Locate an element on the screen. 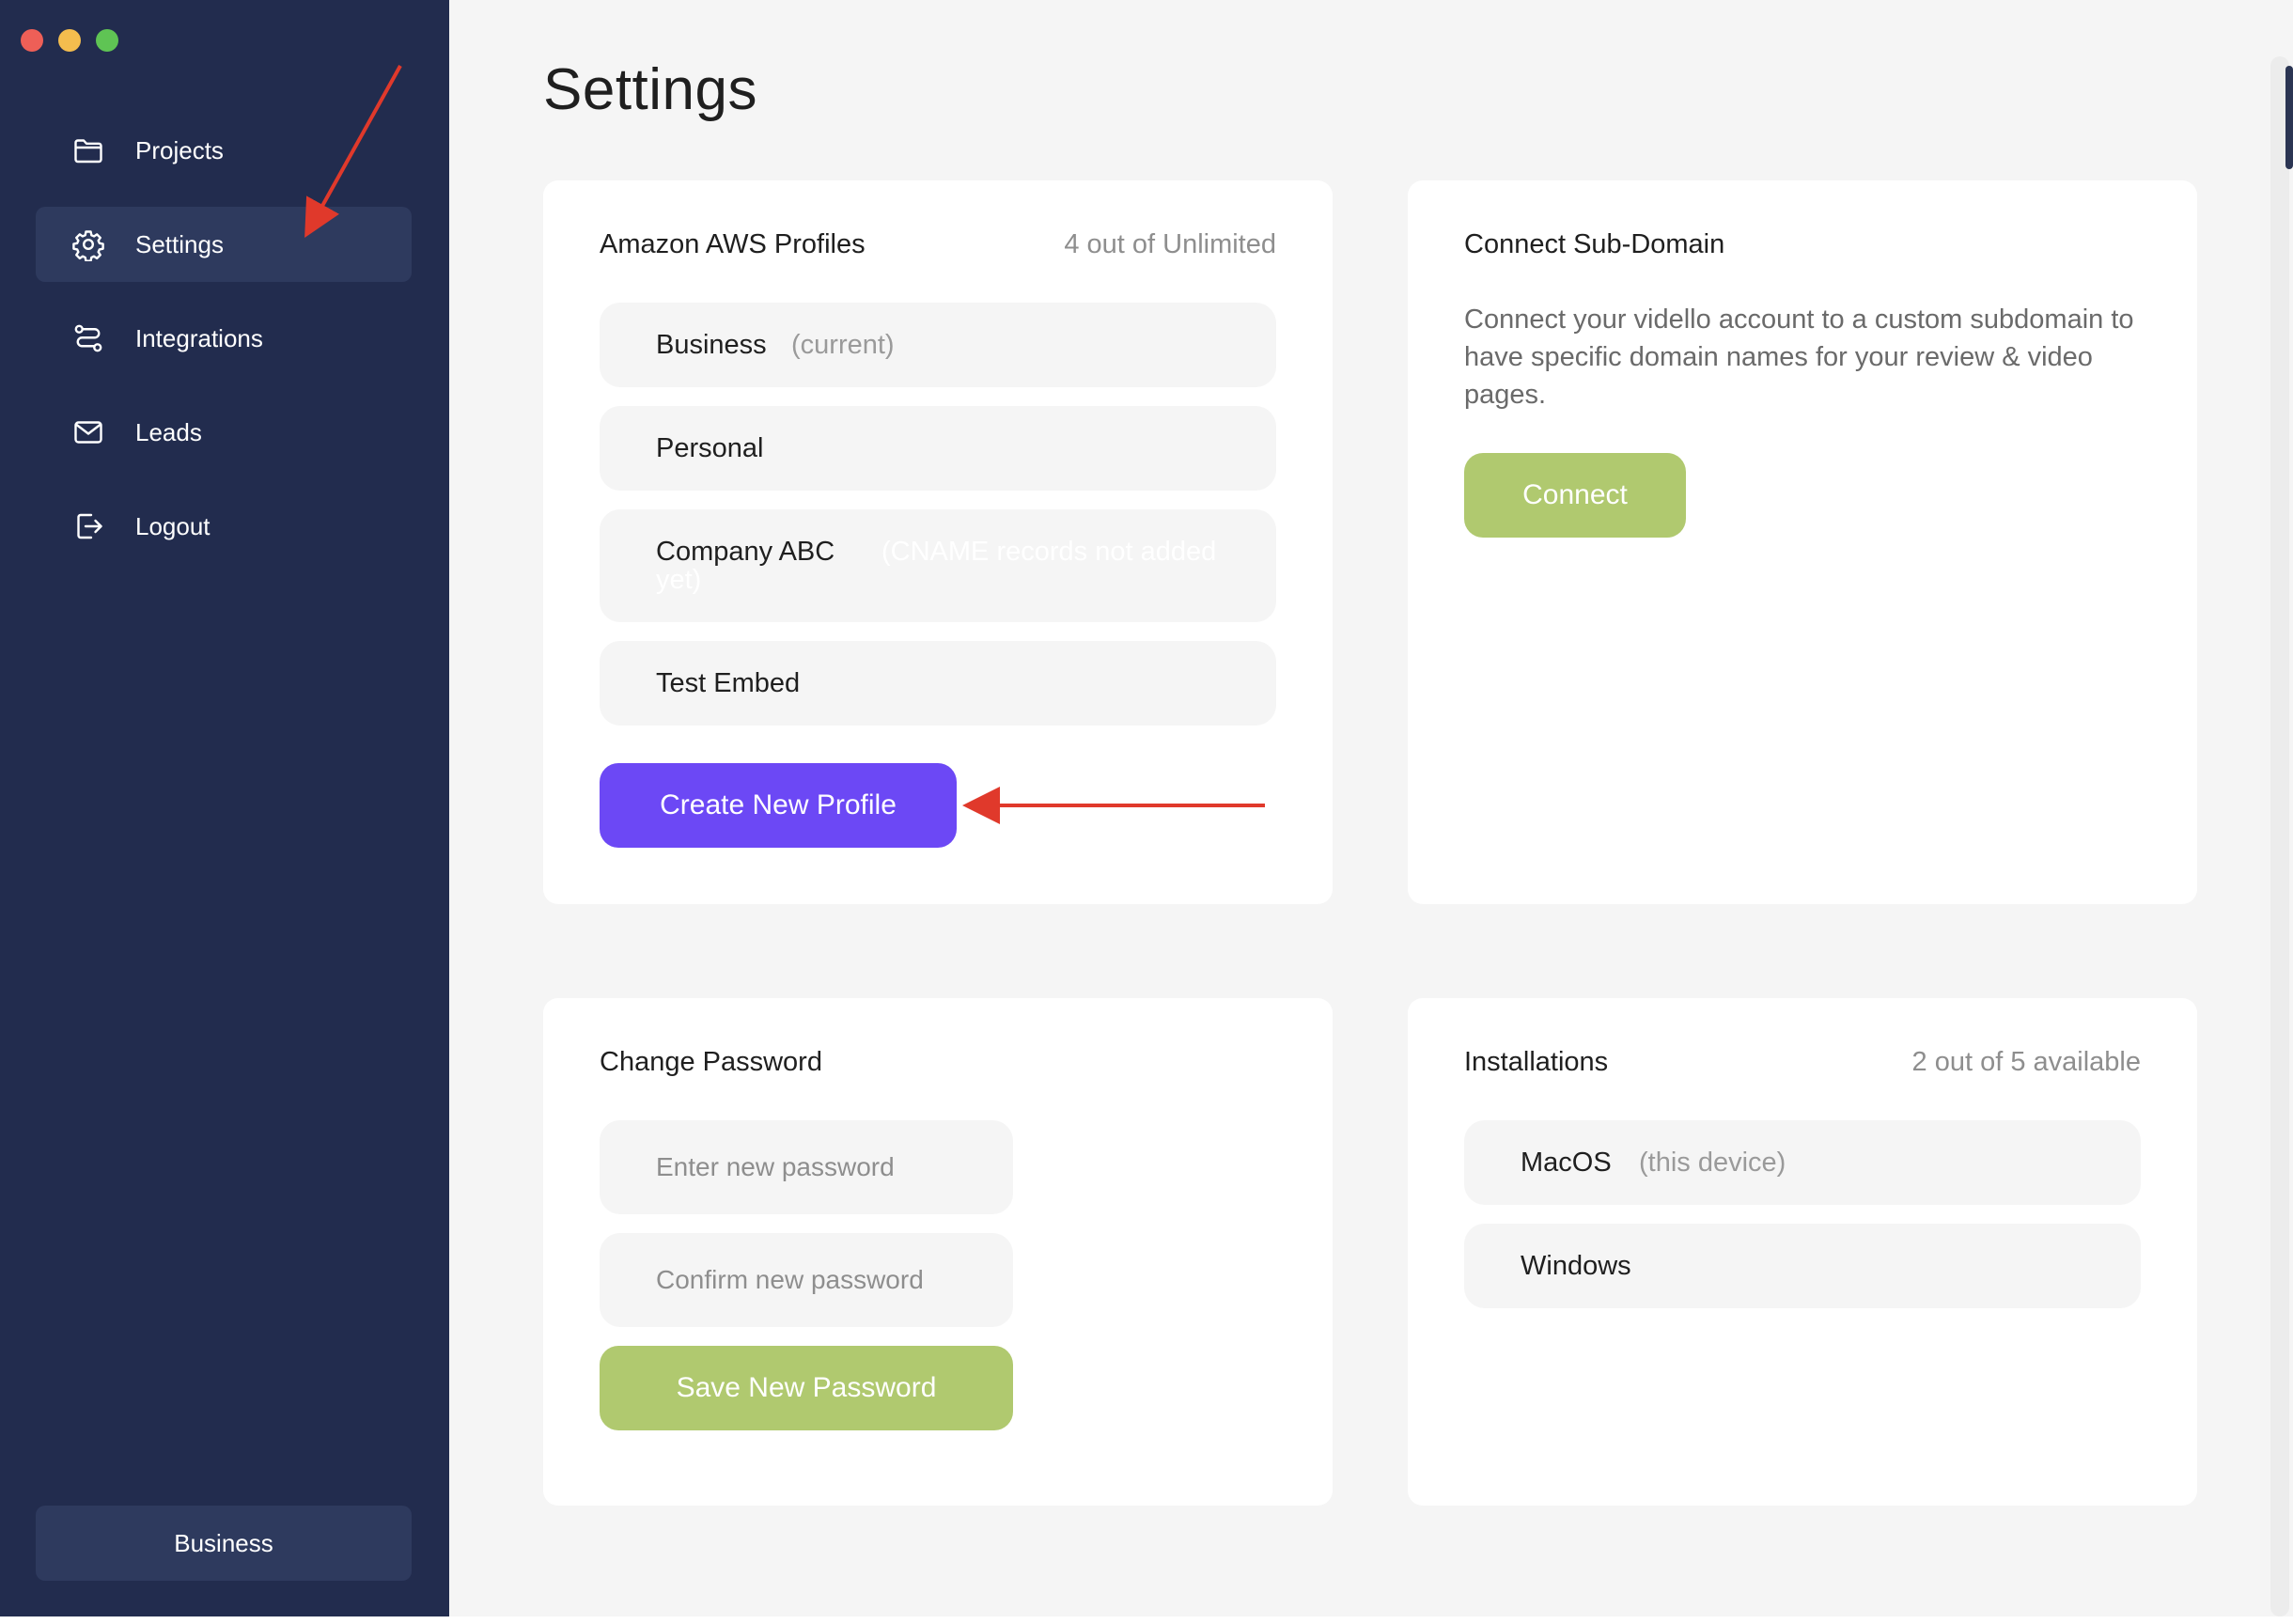 The width and height of the screenshot is (2293, 1624). sidebar-item-projects: Projects is located at coordinates (224, 150).